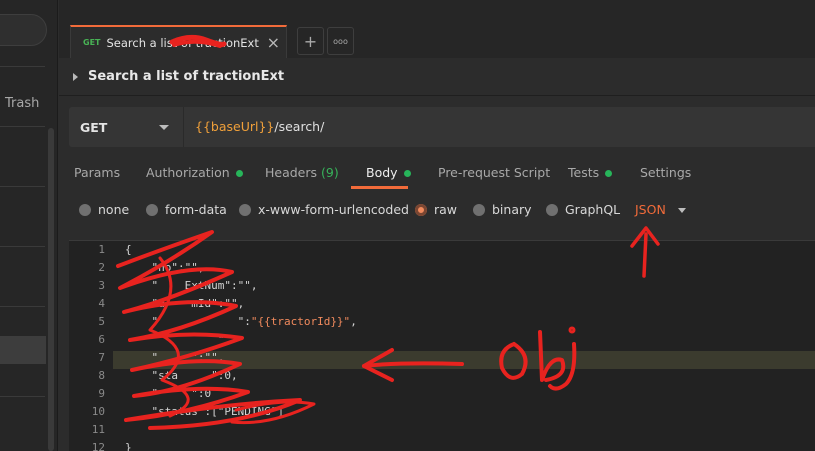  I want to click on radio-urlencoded: x-www-form-urlencoded, so click(324, 209).